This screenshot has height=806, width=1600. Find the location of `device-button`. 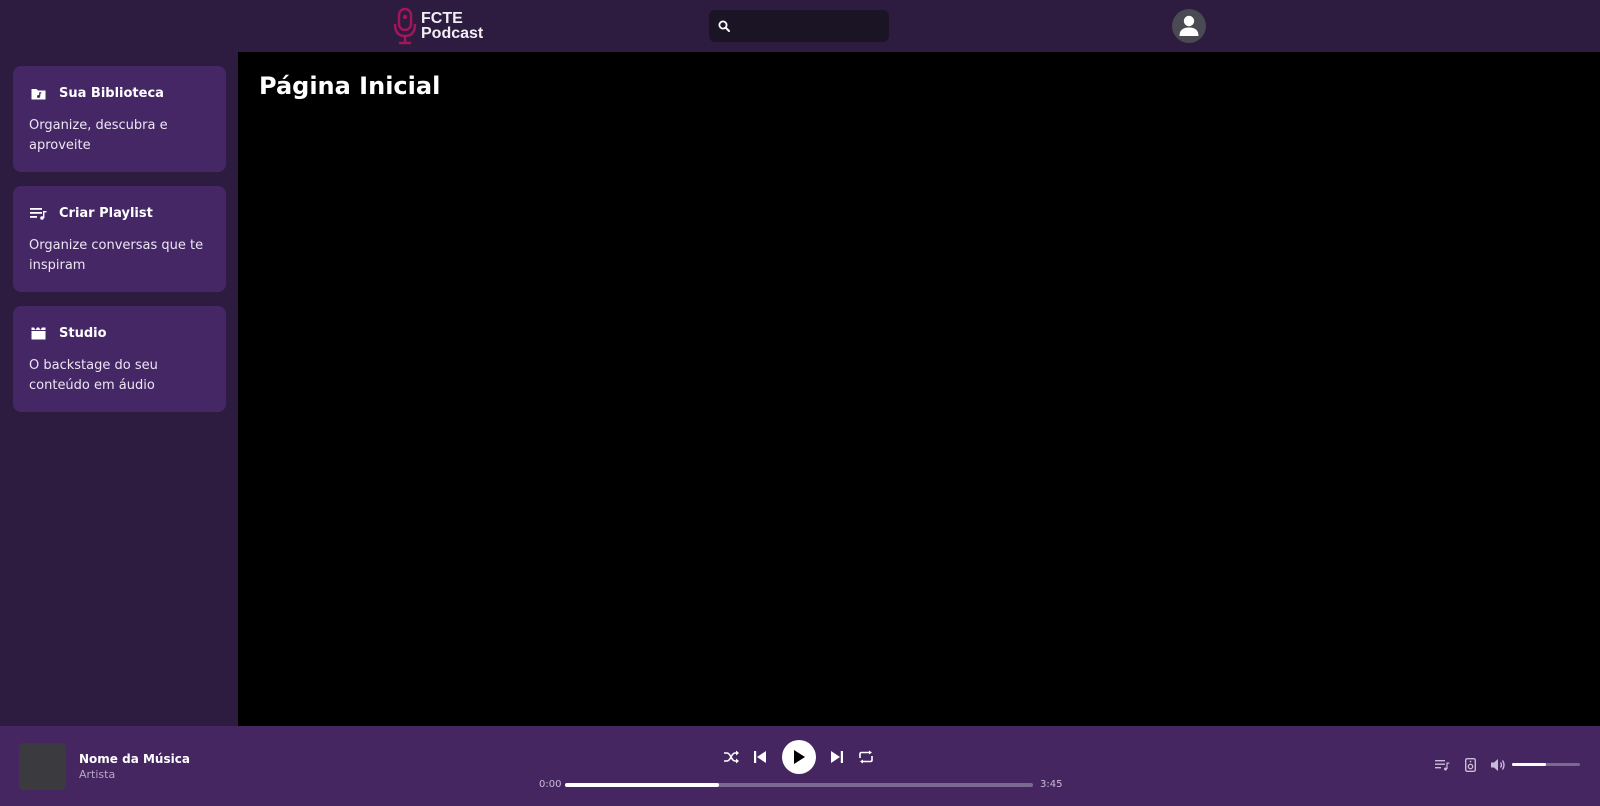

device-button is located at coordinates (1470, 765).